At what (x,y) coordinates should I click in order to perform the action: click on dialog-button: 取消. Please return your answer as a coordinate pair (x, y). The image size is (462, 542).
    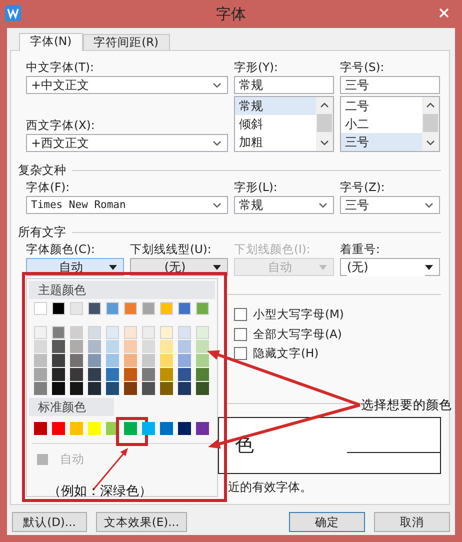
    Looking at the image, I should click on (412, 522).